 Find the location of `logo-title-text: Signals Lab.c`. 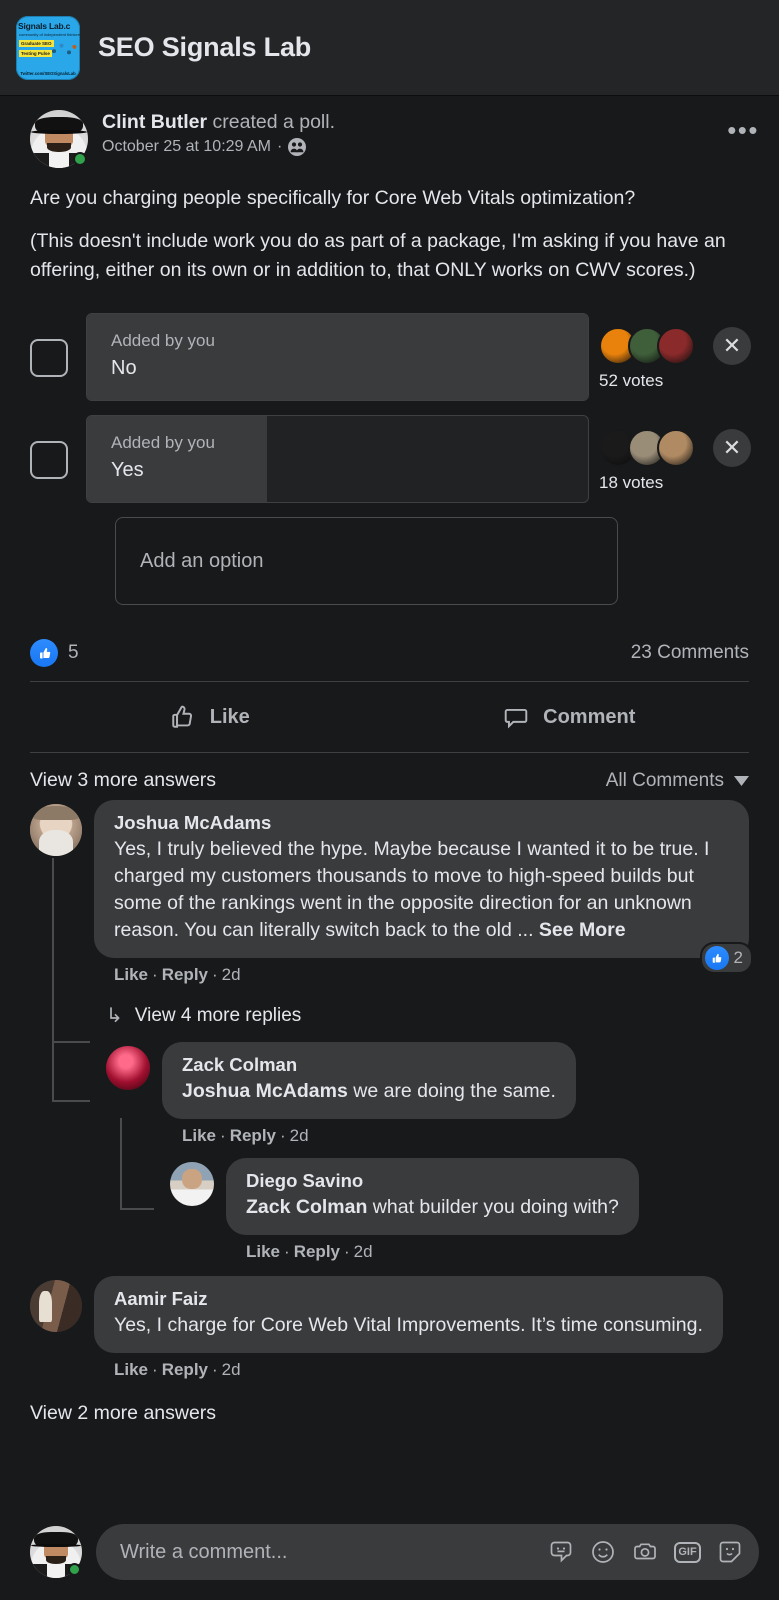

logo-title-text: Signals Lab.c is located at coordinates (44, 25).